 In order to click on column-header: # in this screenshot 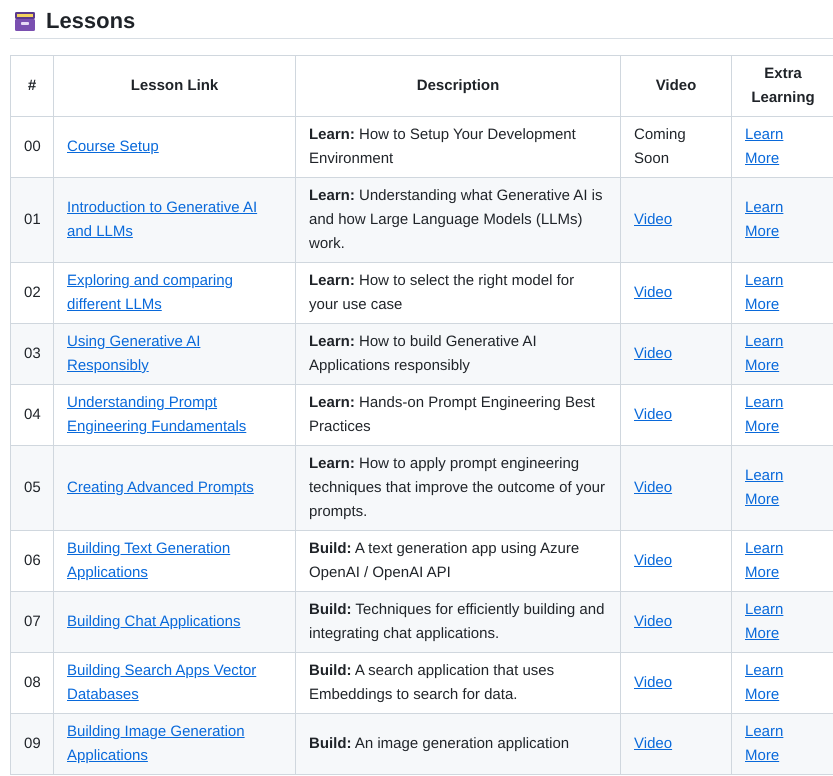, I will do `click(32, 86)`.